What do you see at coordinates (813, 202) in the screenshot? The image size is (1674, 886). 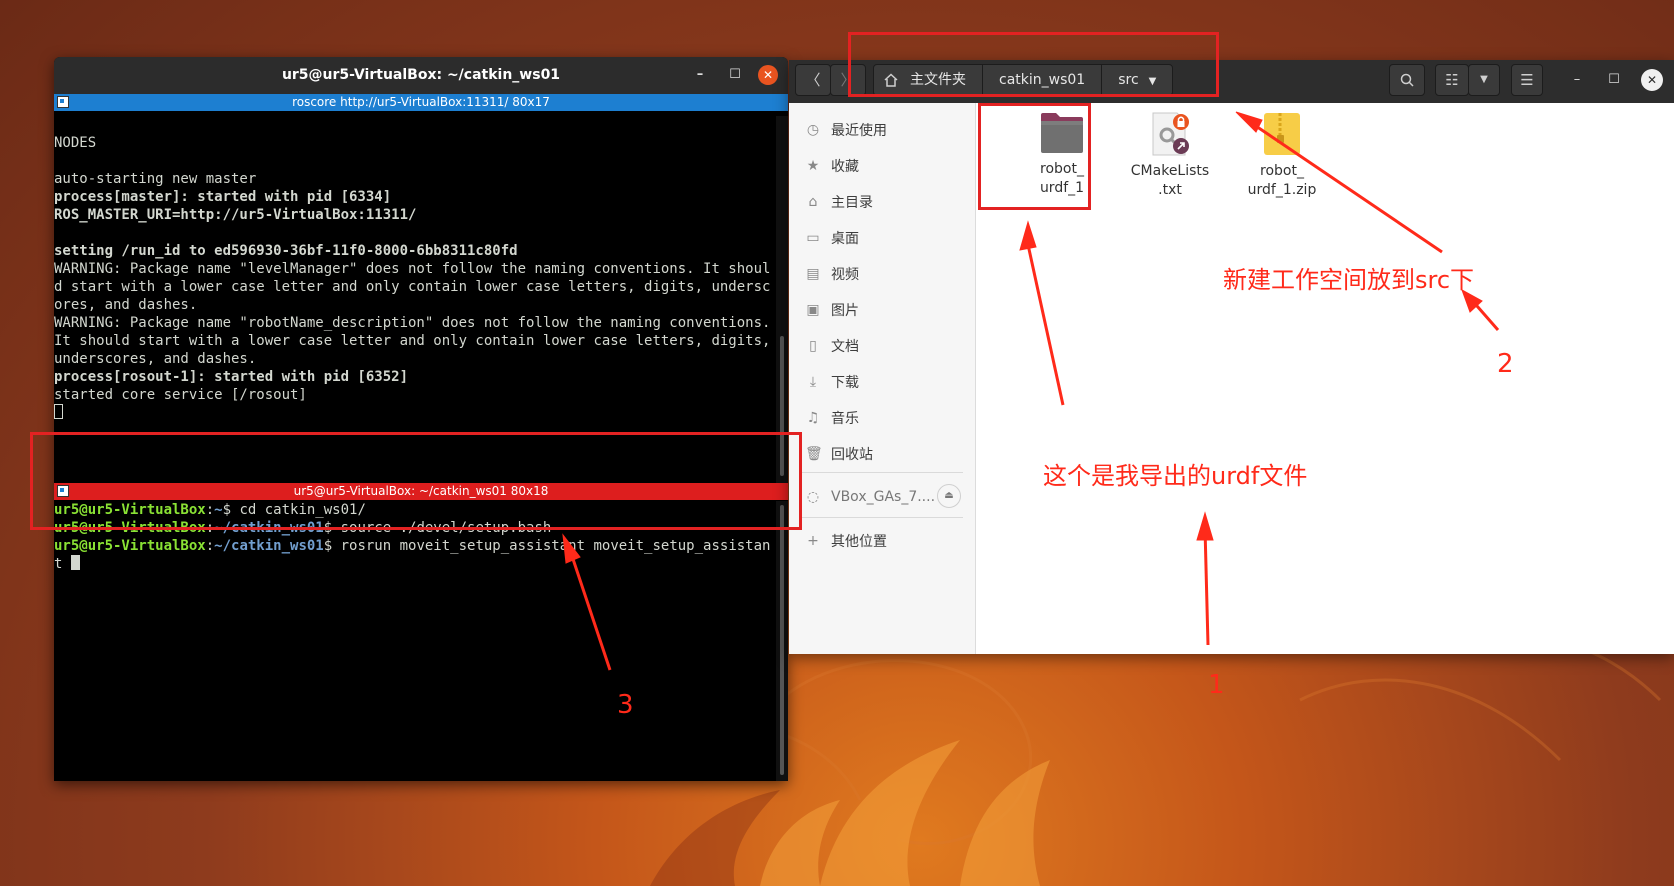 I see `home-icon: ⌂` at bounding box center [813, 202].